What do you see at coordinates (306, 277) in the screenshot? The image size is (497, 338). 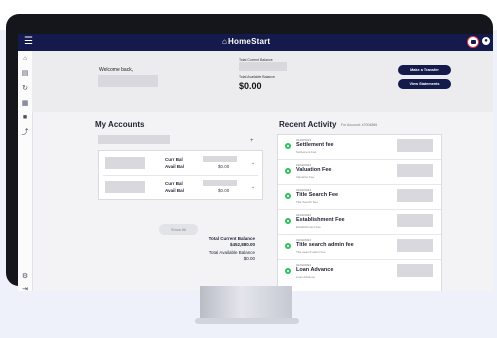 I see `activity-description: Loan Advance` at bounding box center [306, 277].